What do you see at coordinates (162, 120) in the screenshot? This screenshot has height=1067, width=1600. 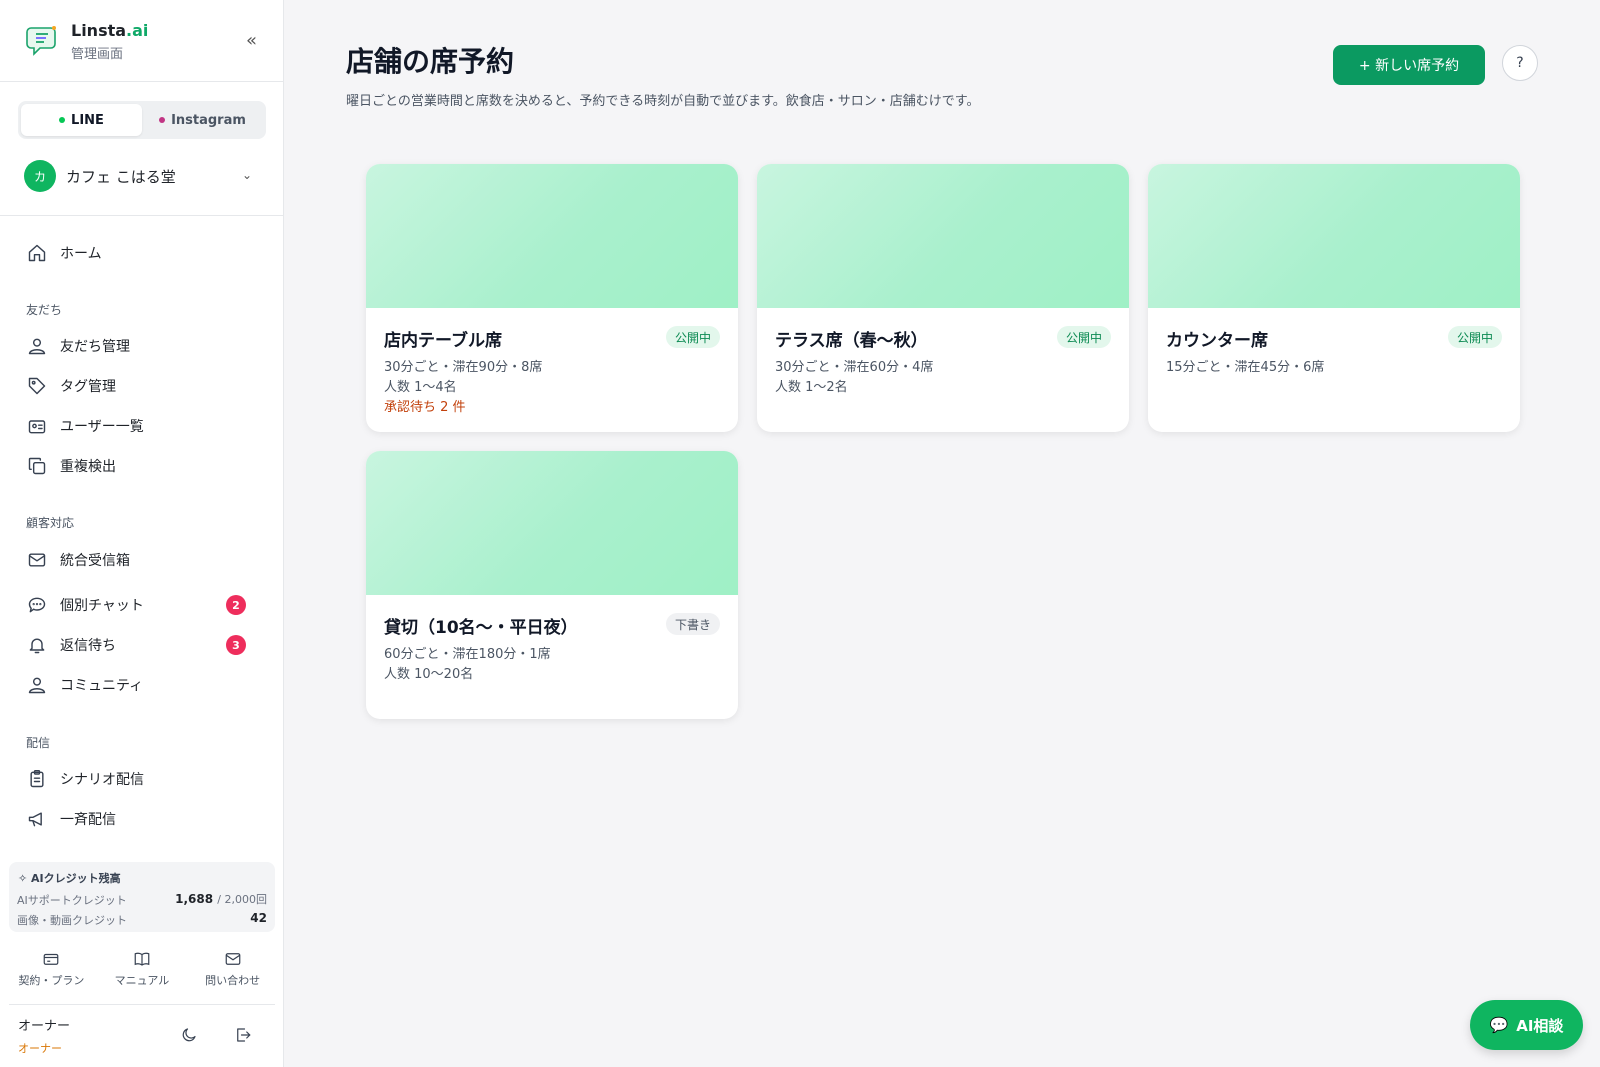 I see `instagram-dot-icon` at bounding box center [162, 120].